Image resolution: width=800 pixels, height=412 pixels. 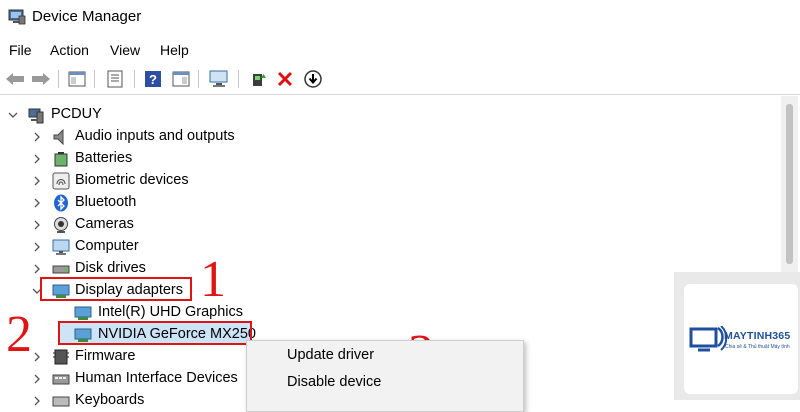 I want to click on disable-device-button, so click(x=313, y=79).